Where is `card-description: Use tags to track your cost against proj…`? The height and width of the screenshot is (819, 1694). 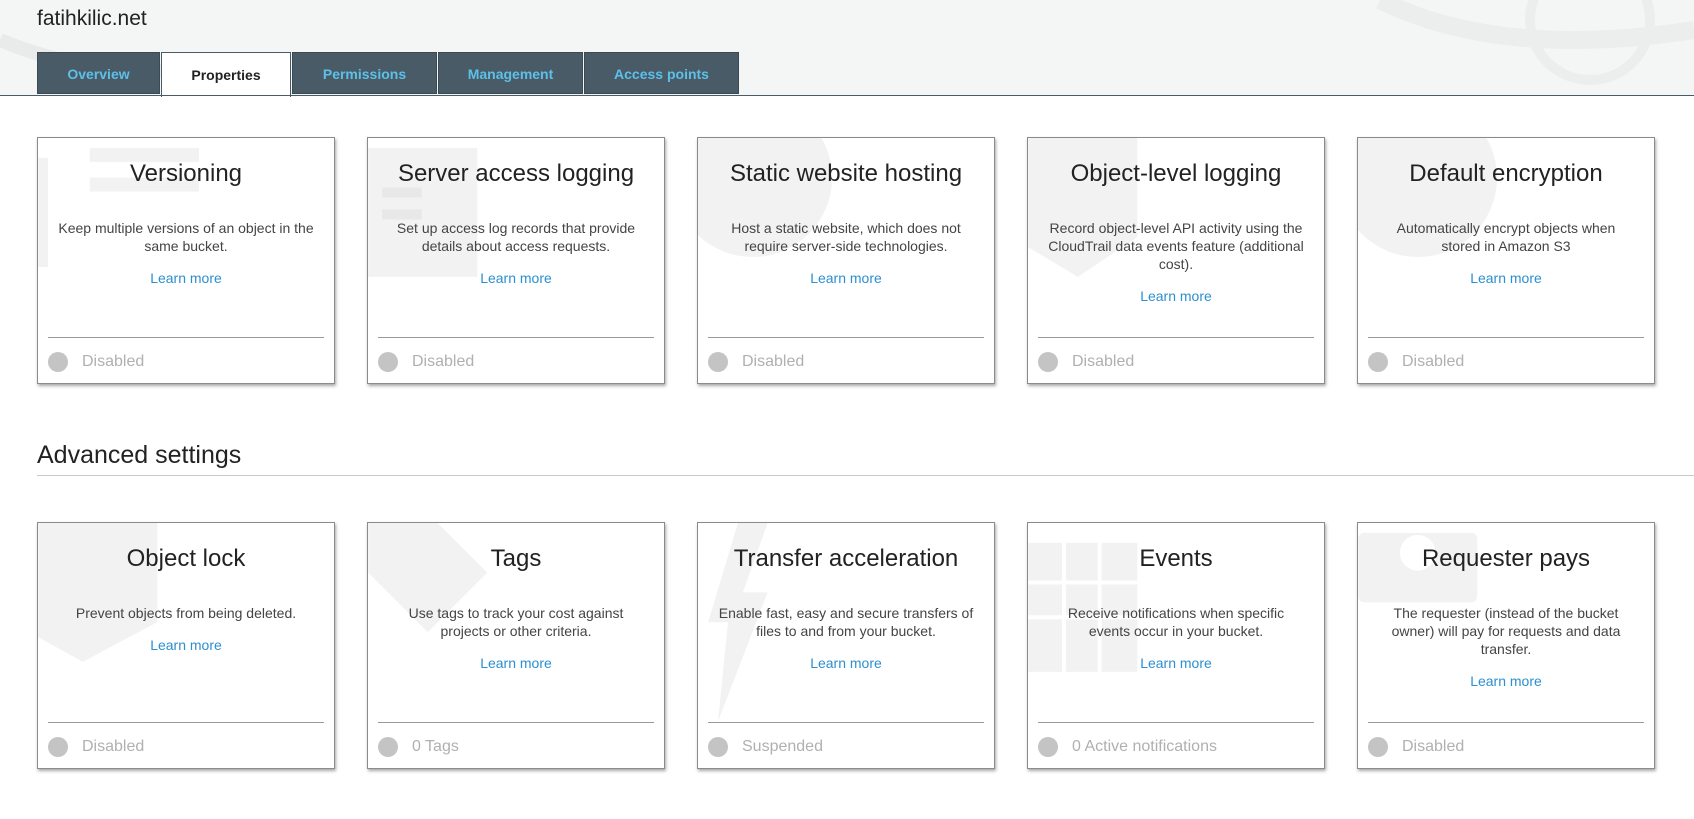
card-description: Use tags to track your cost against proj… is located at coordinates (516, 622).